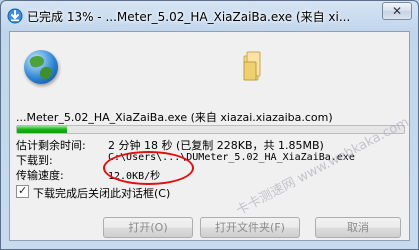  I want to click on eta-row: 估计剩余时间: 2 分钟 18 秒 (已复制 228KB，共 1.85MB), so click(170, 145).